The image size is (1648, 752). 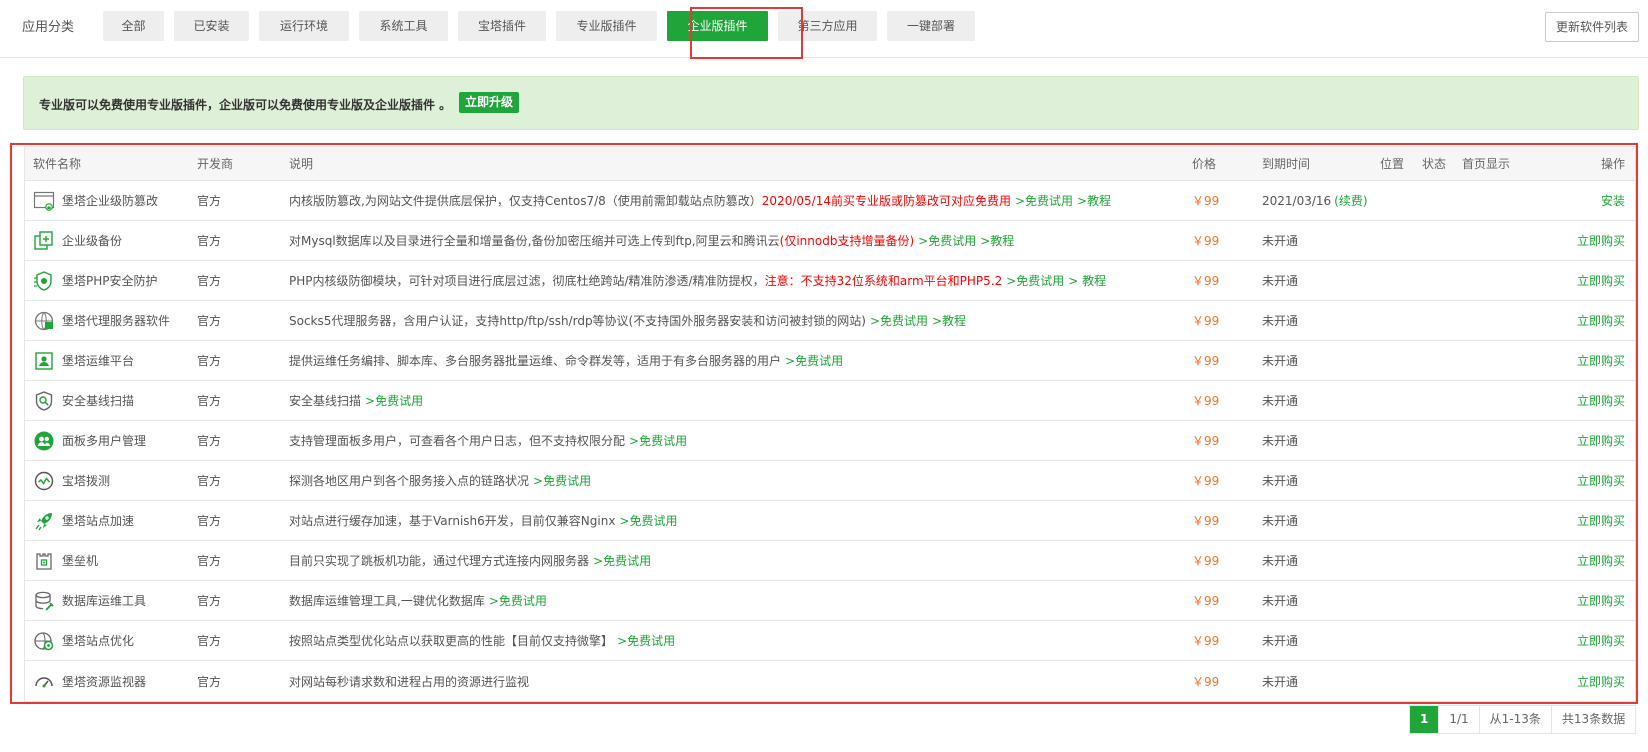 I want to click on software-name: 宝塔拨测, so click(x=86, y=480).